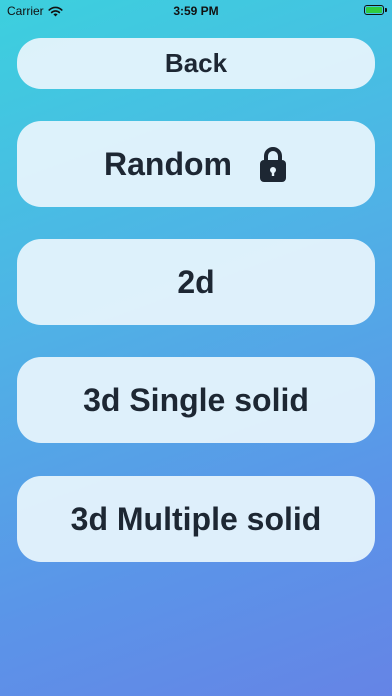 This screenshot has width=392, height=696. I want to click on 3d-single-solid-button: 3d Single solid, so click(196, 400).